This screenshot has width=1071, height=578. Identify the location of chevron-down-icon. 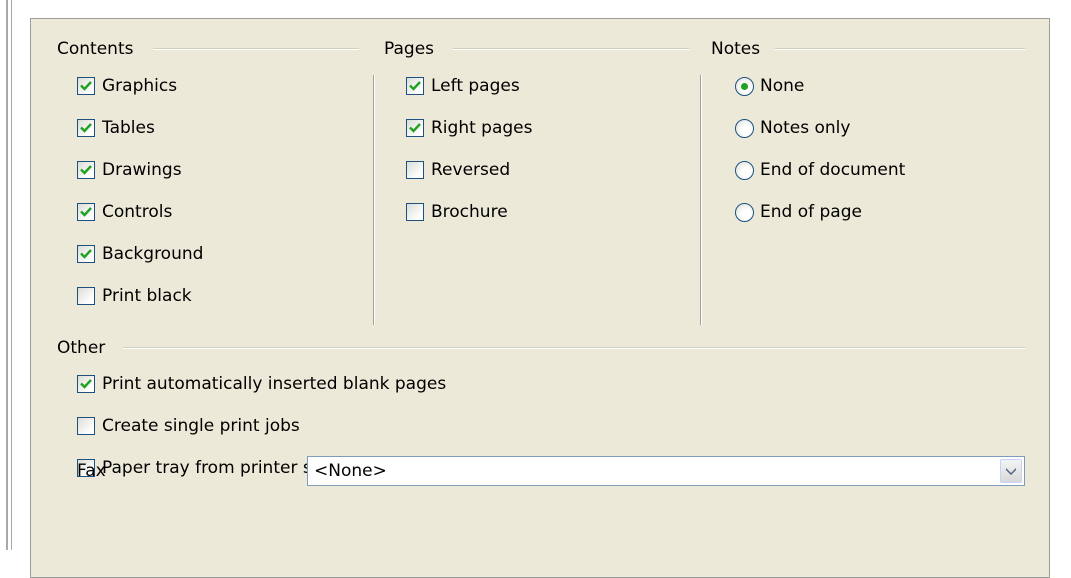
(1011, 471).